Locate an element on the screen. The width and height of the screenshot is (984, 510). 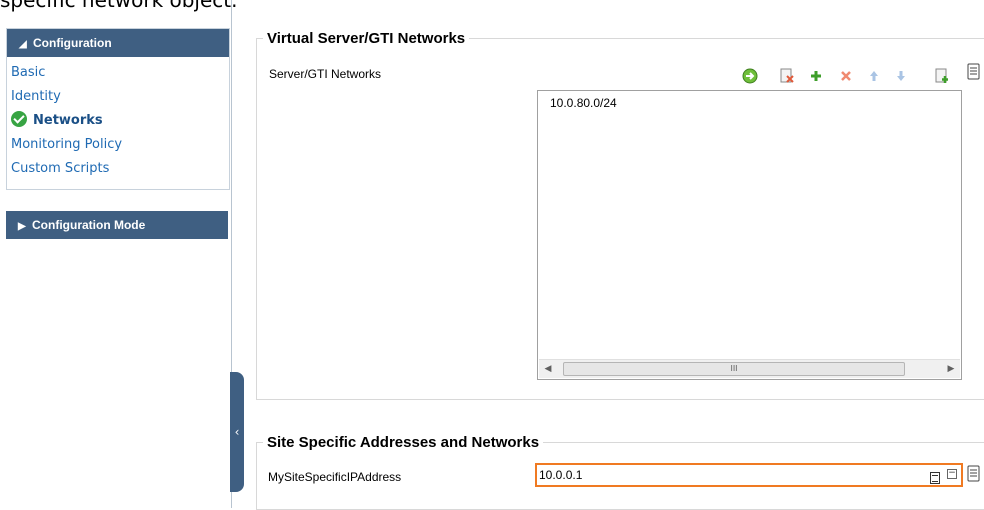
sidebar-item-label: Basic is located at coordinates (28, 72).